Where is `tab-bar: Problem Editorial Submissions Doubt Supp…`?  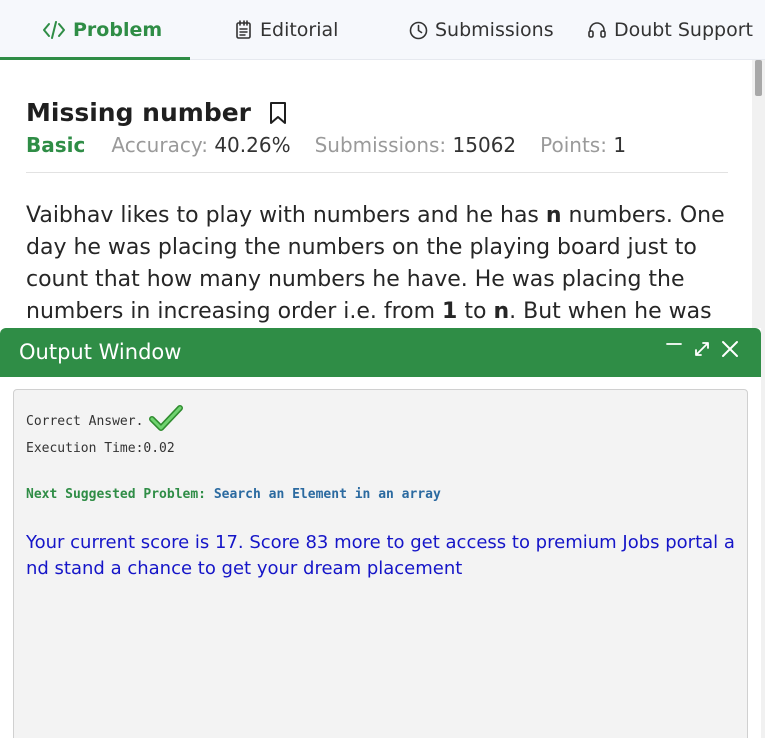
tab-bar: Problem Editorial Submissions Doubt Supp… is located at coordinates (382, 30).